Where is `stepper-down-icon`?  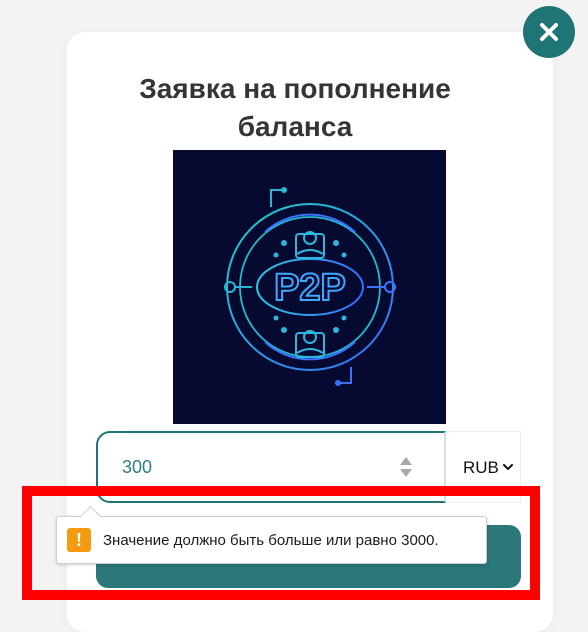
stepper-down-icon is located at coordinates (406, 473).